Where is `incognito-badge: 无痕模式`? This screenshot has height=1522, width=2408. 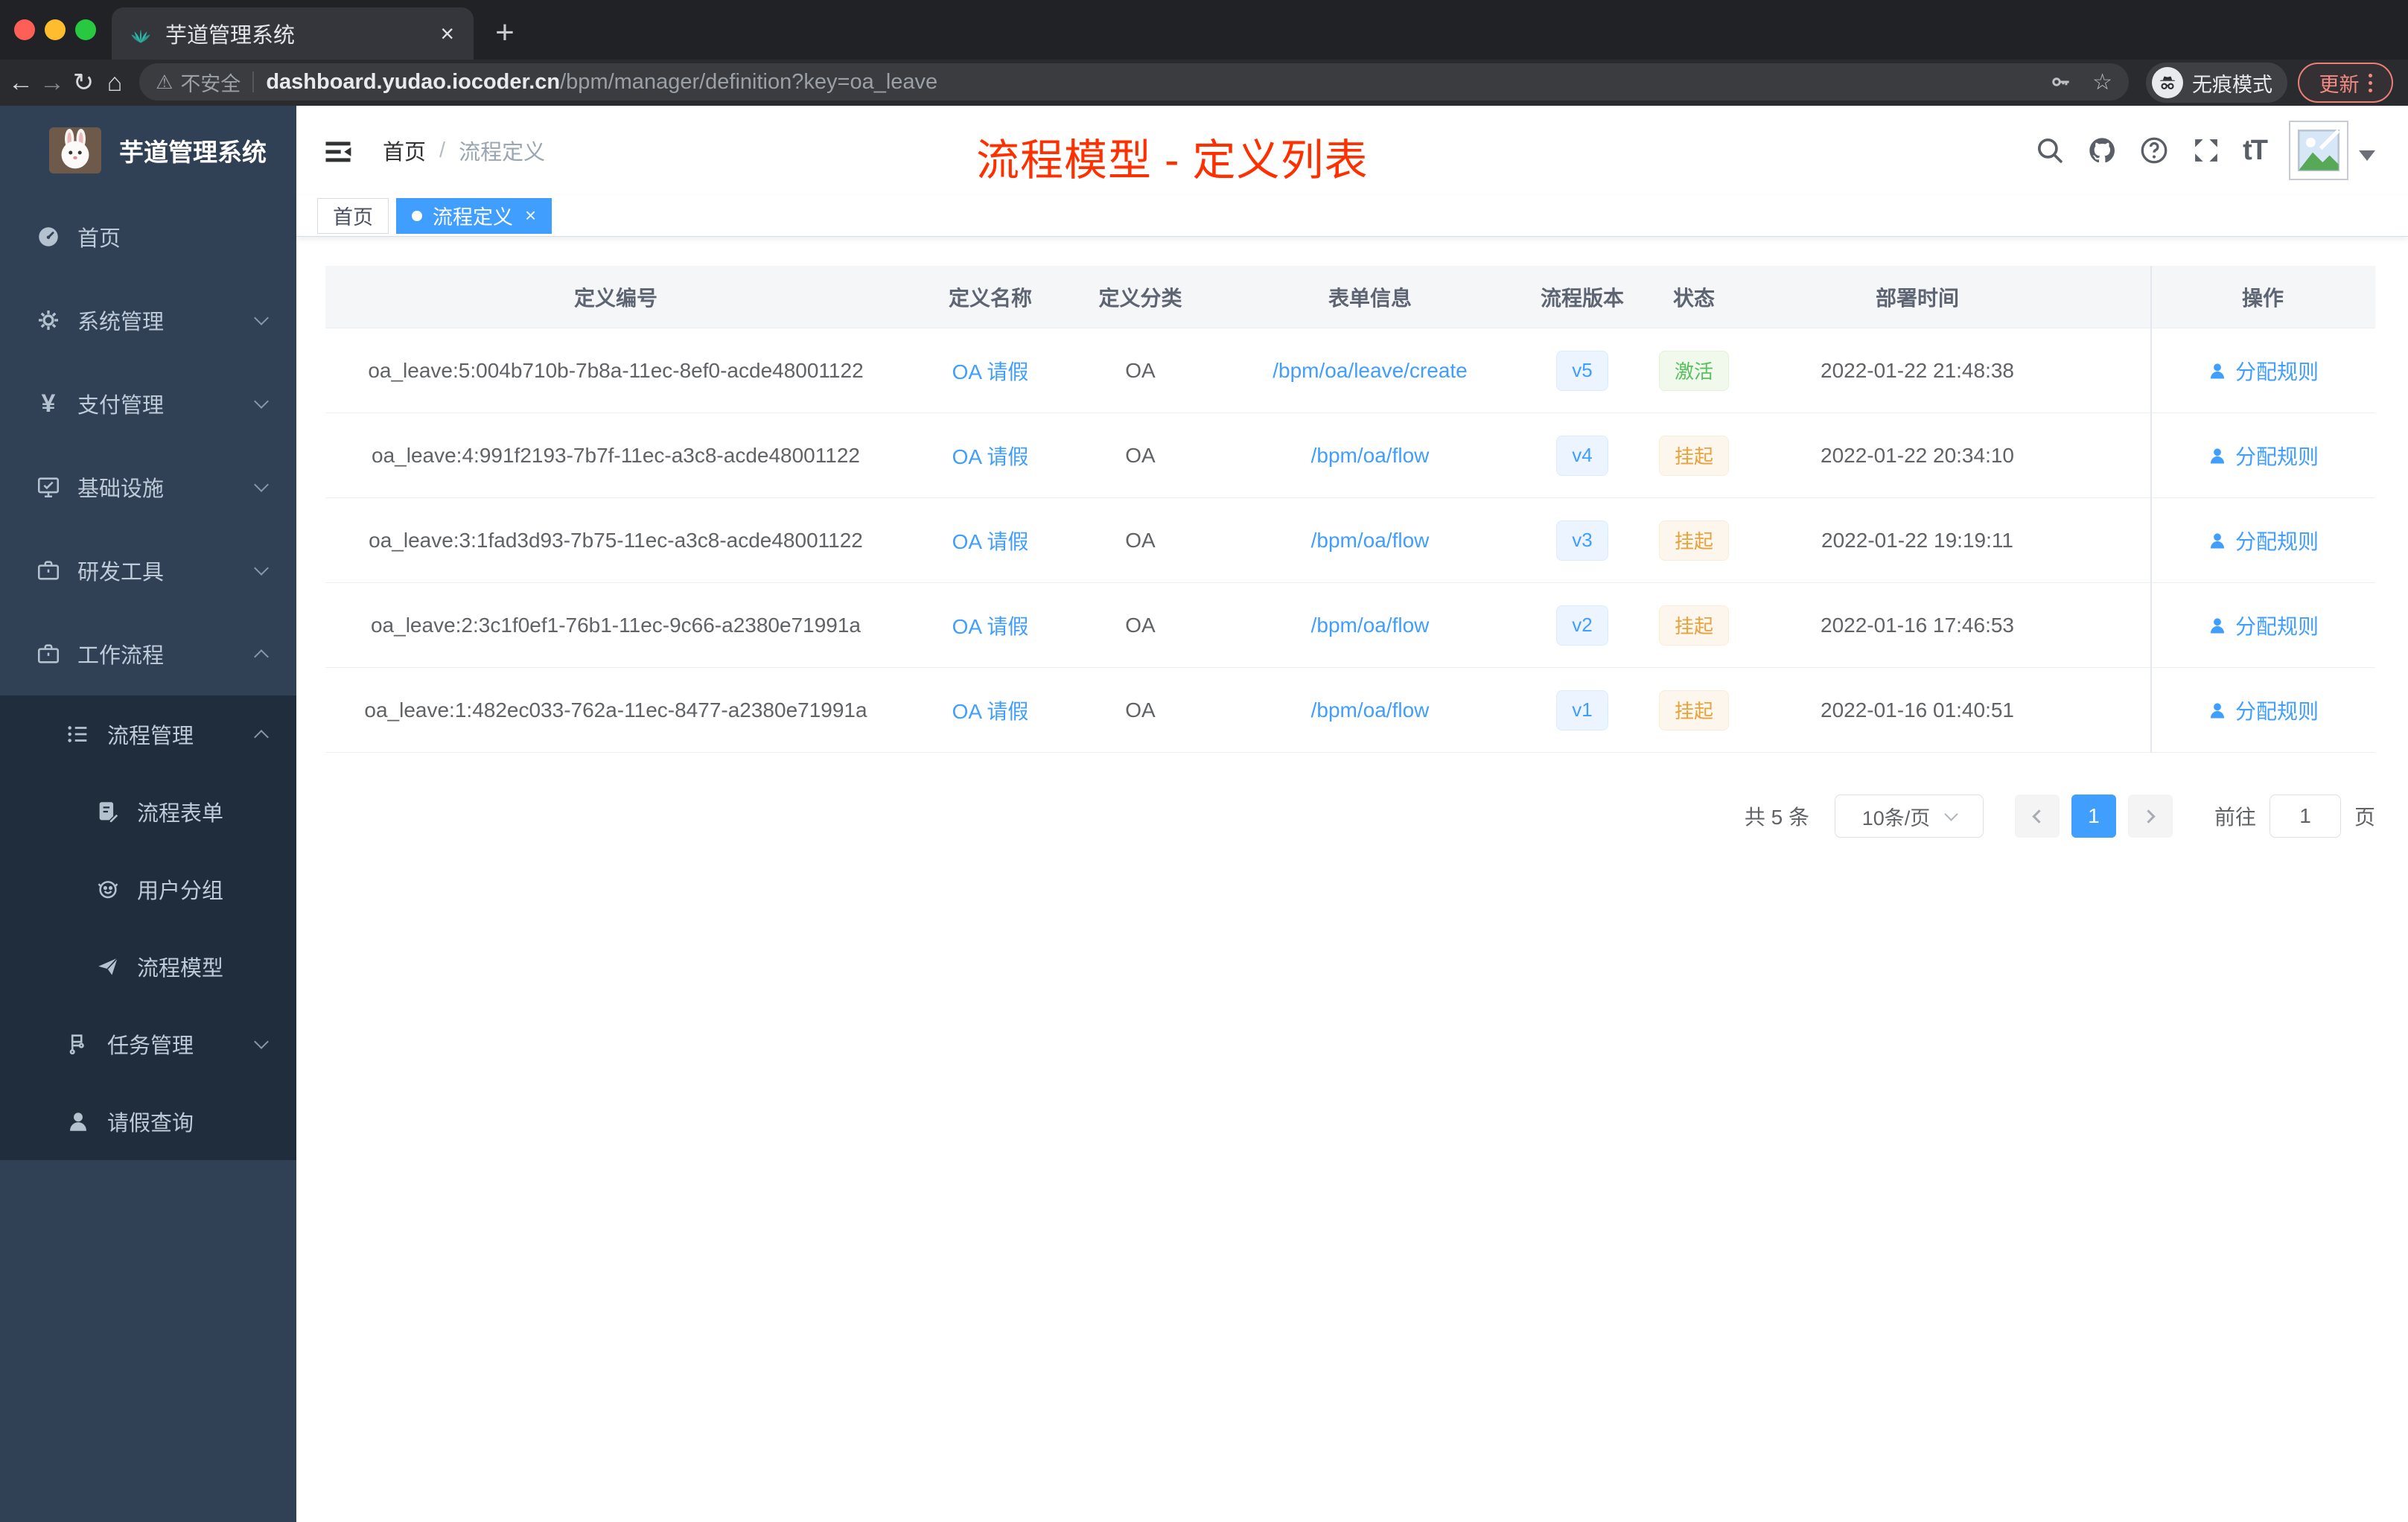 incognito-badge: 无痕模式 is located at coordinates (2216, 83).